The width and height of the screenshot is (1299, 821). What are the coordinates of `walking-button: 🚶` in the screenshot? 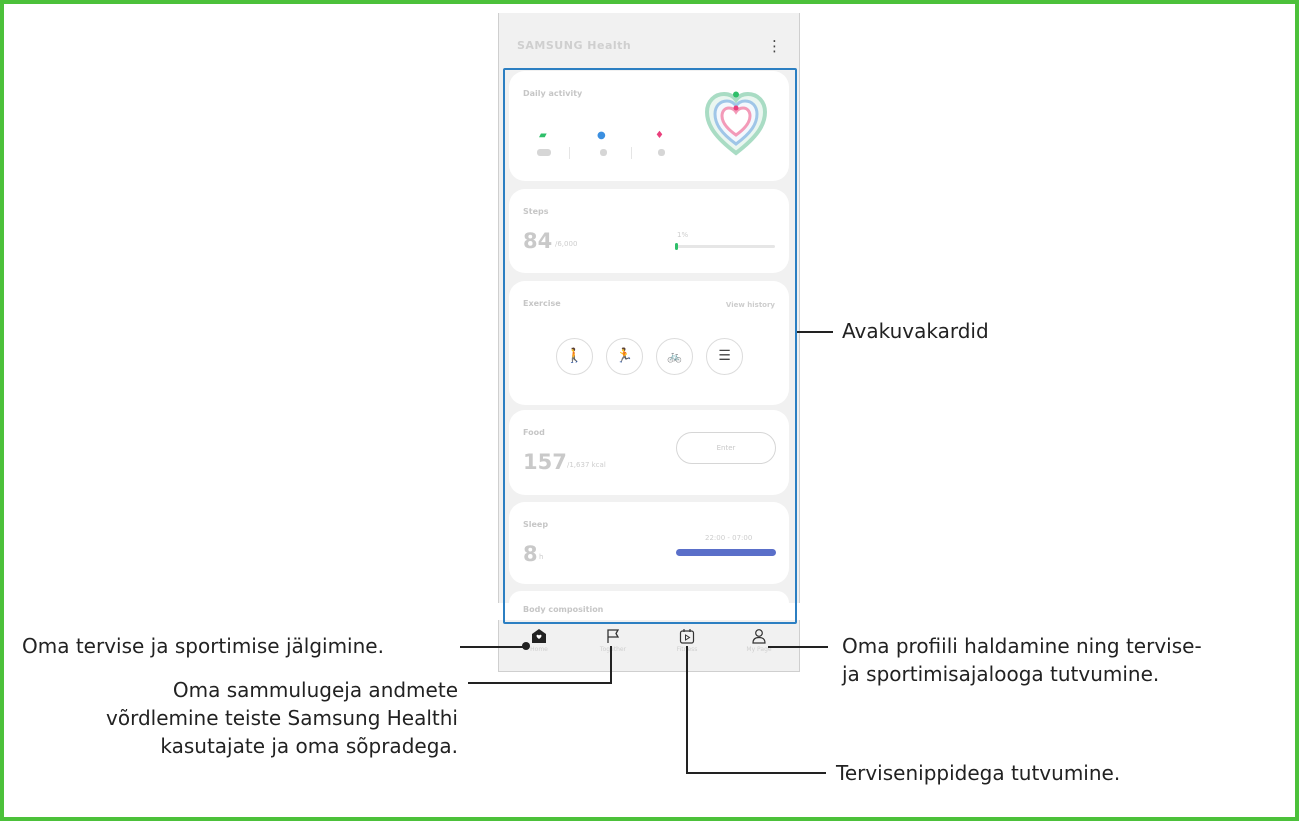 It's located at (574, 356).